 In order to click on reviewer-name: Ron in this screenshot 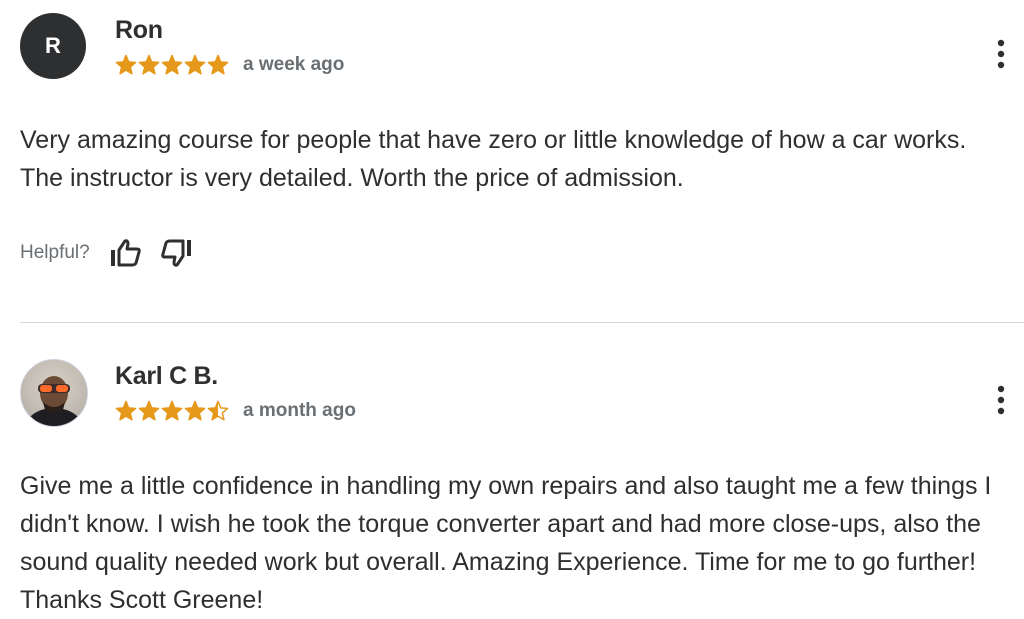, I will do `click(139, 30)`.